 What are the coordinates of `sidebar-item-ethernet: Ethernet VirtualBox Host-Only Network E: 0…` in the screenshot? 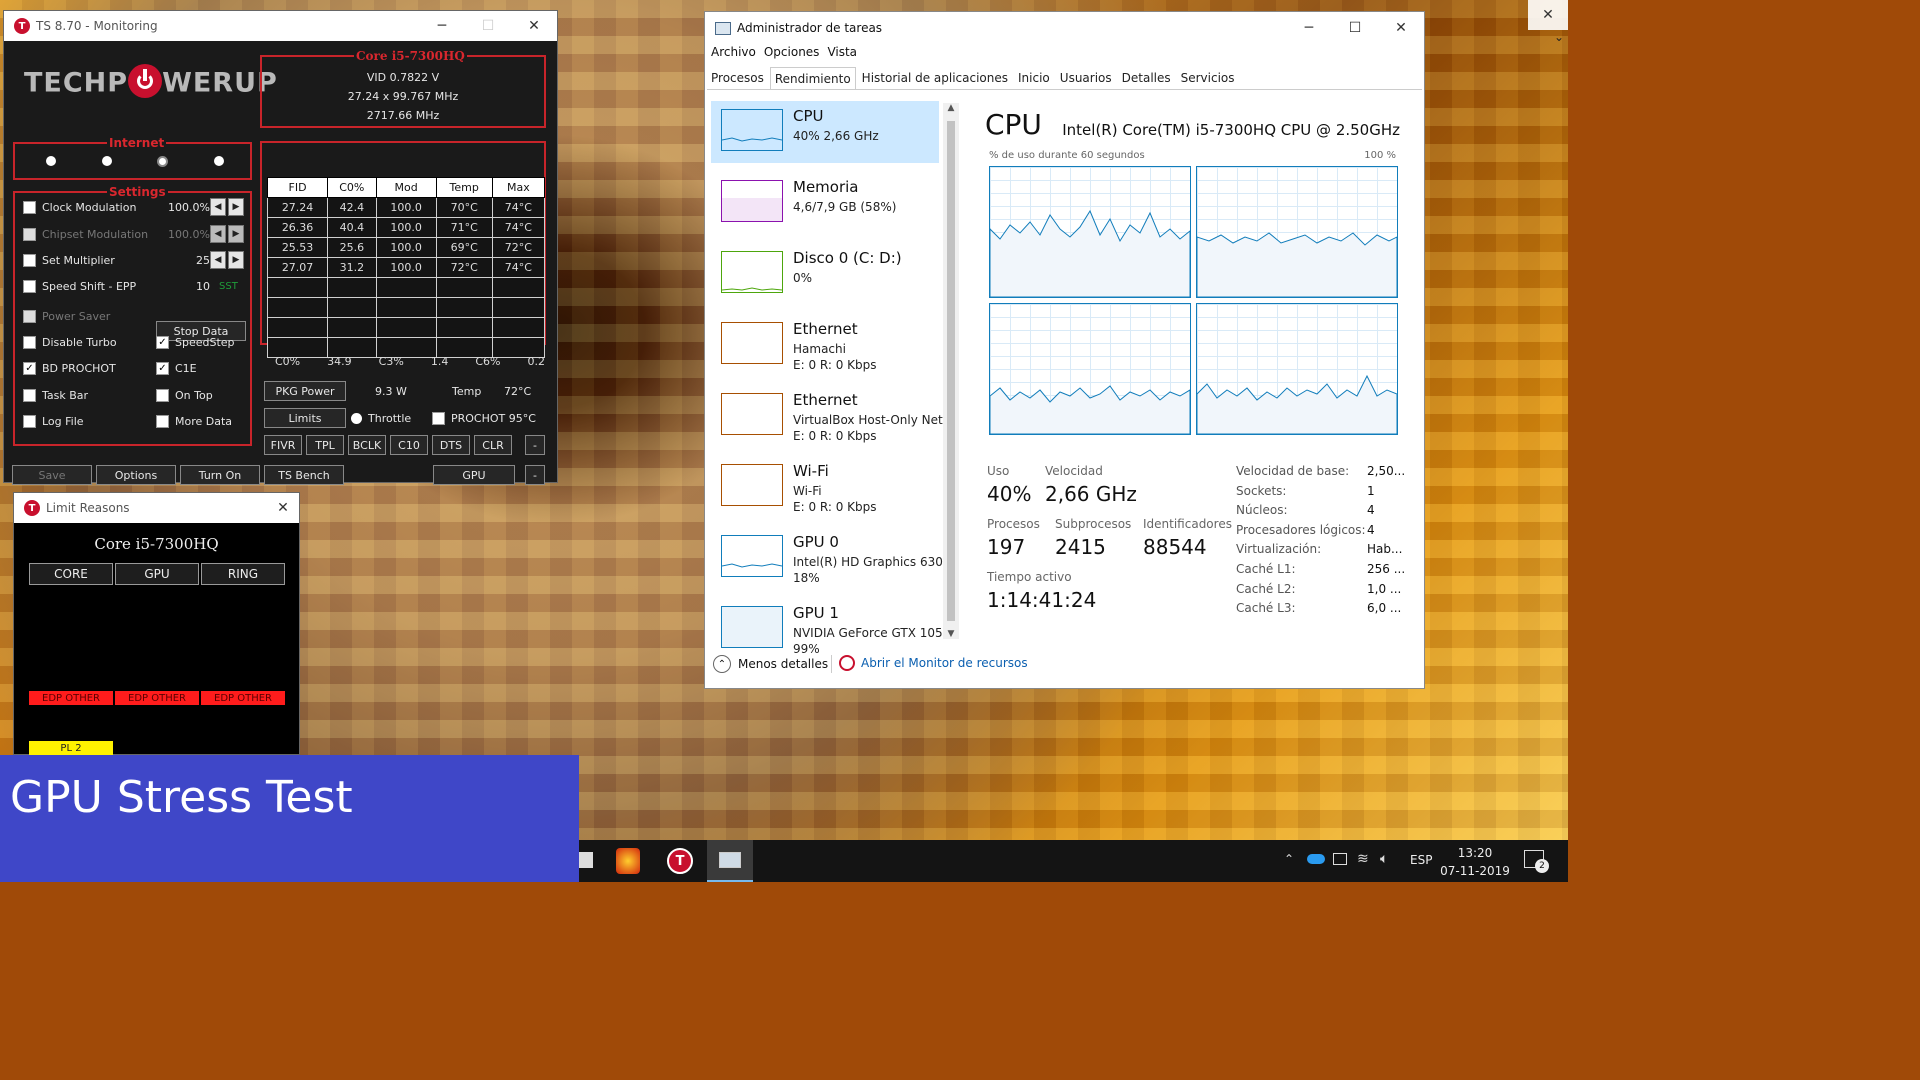 It's located at (827, 416).